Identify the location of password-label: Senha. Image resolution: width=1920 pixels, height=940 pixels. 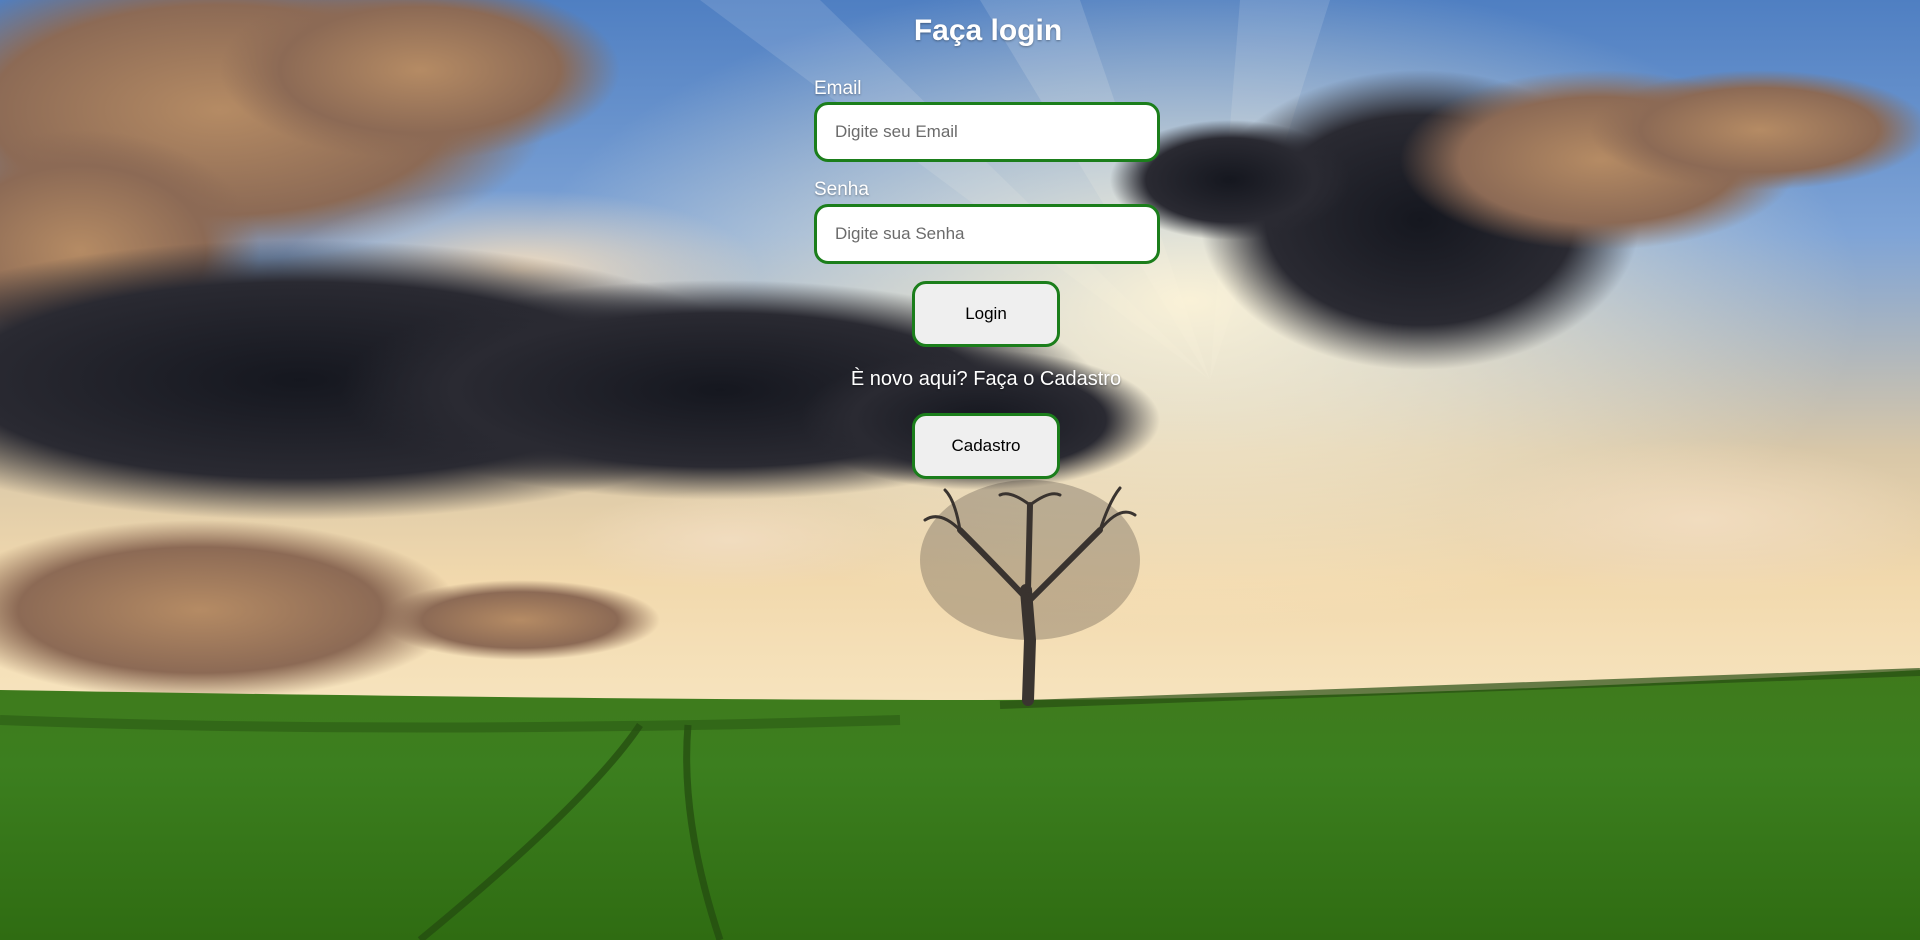
(841, 189).